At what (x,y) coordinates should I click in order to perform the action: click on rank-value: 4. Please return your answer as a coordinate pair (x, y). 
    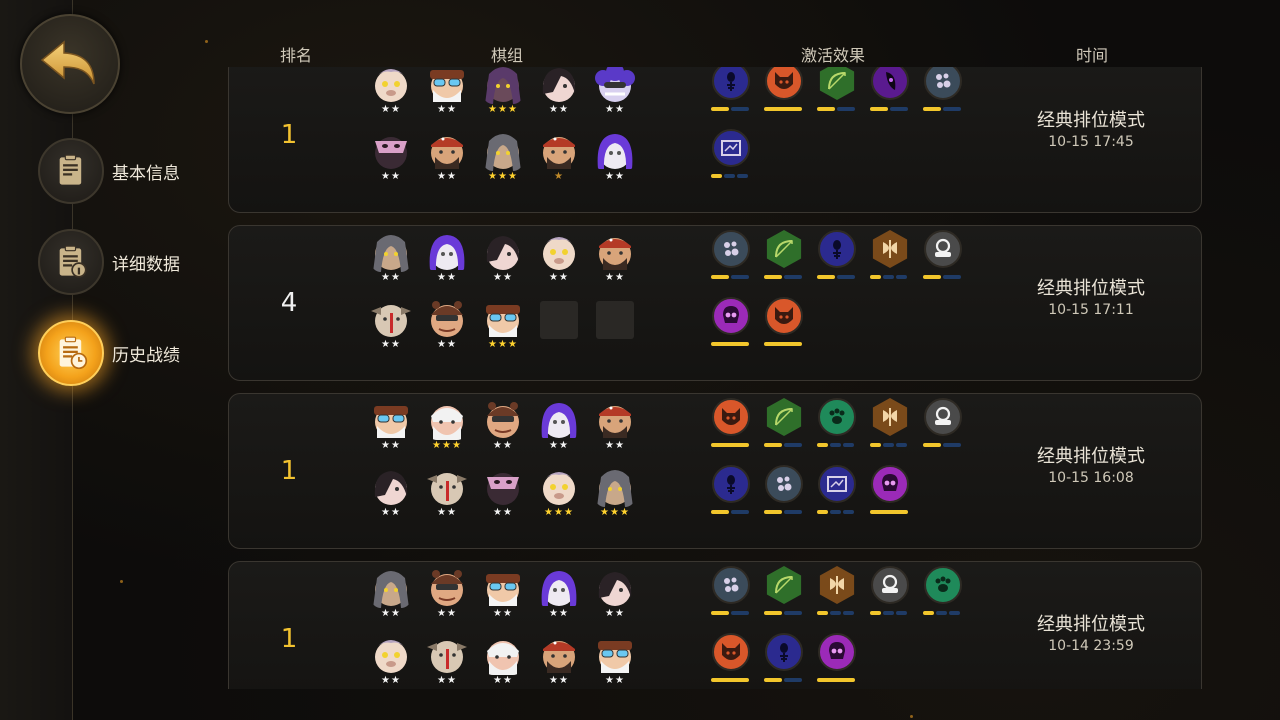
    Looking at the image, I should click on (289, 303).